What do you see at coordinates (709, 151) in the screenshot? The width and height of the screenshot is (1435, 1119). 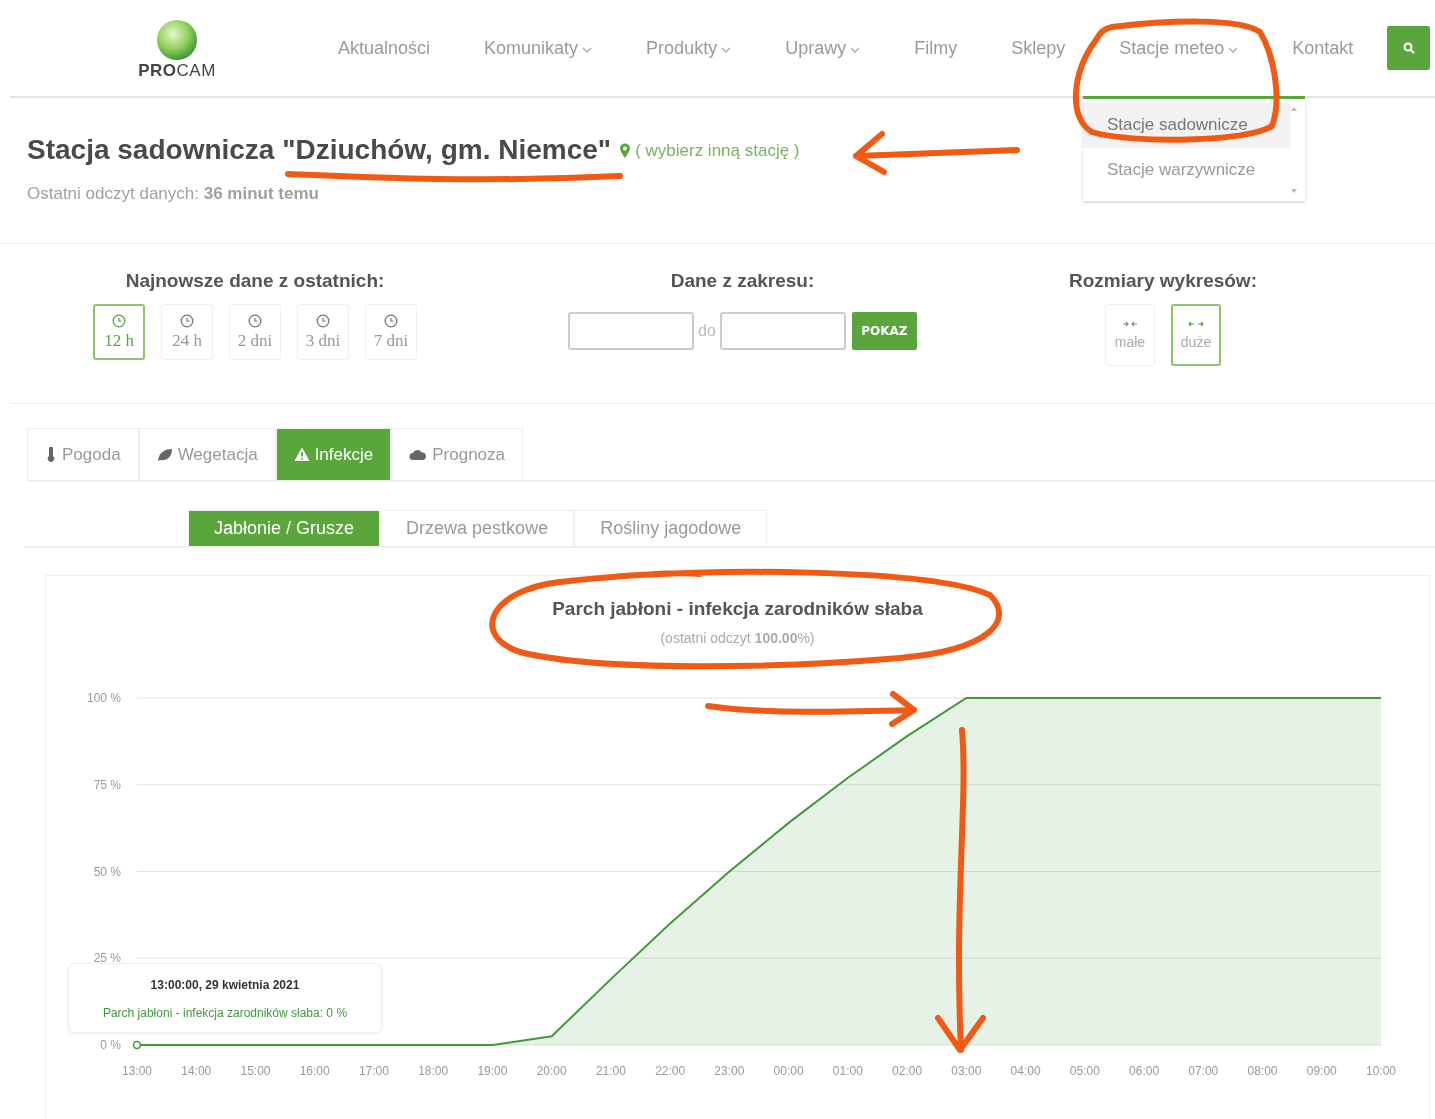 I see `change-station-link: ( wybierz inną stację )` at bounding box center [709, 151].